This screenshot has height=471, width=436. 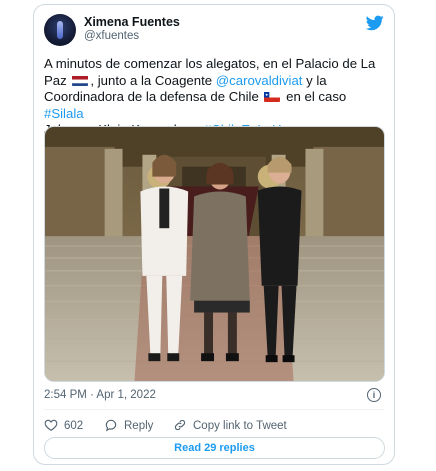 I want to click on reply-label: Reply, so click(x=139, y=426).